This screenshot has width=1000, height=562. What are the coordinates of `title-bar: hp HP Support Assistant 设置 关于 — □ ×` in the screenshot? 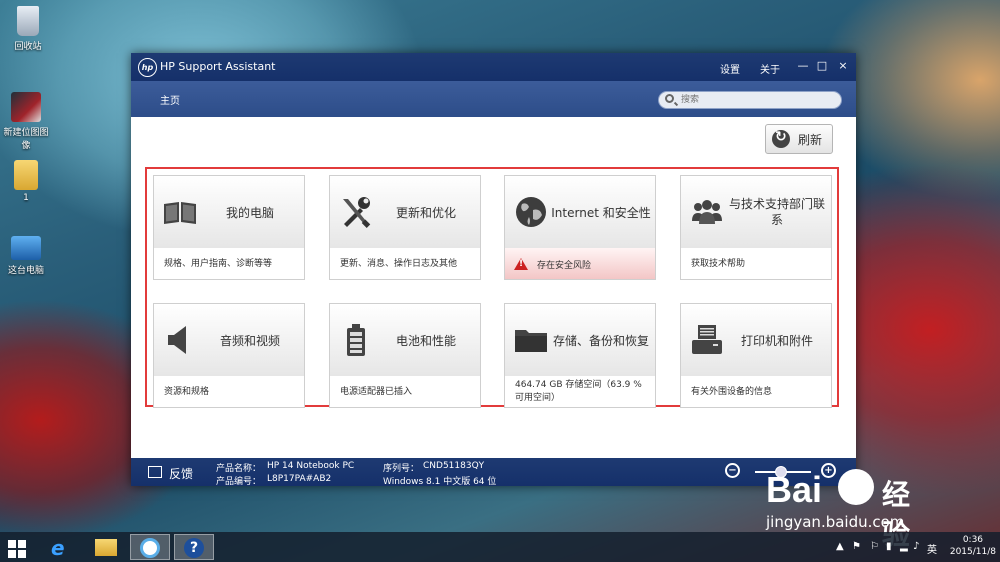 It's located at (493, 67).